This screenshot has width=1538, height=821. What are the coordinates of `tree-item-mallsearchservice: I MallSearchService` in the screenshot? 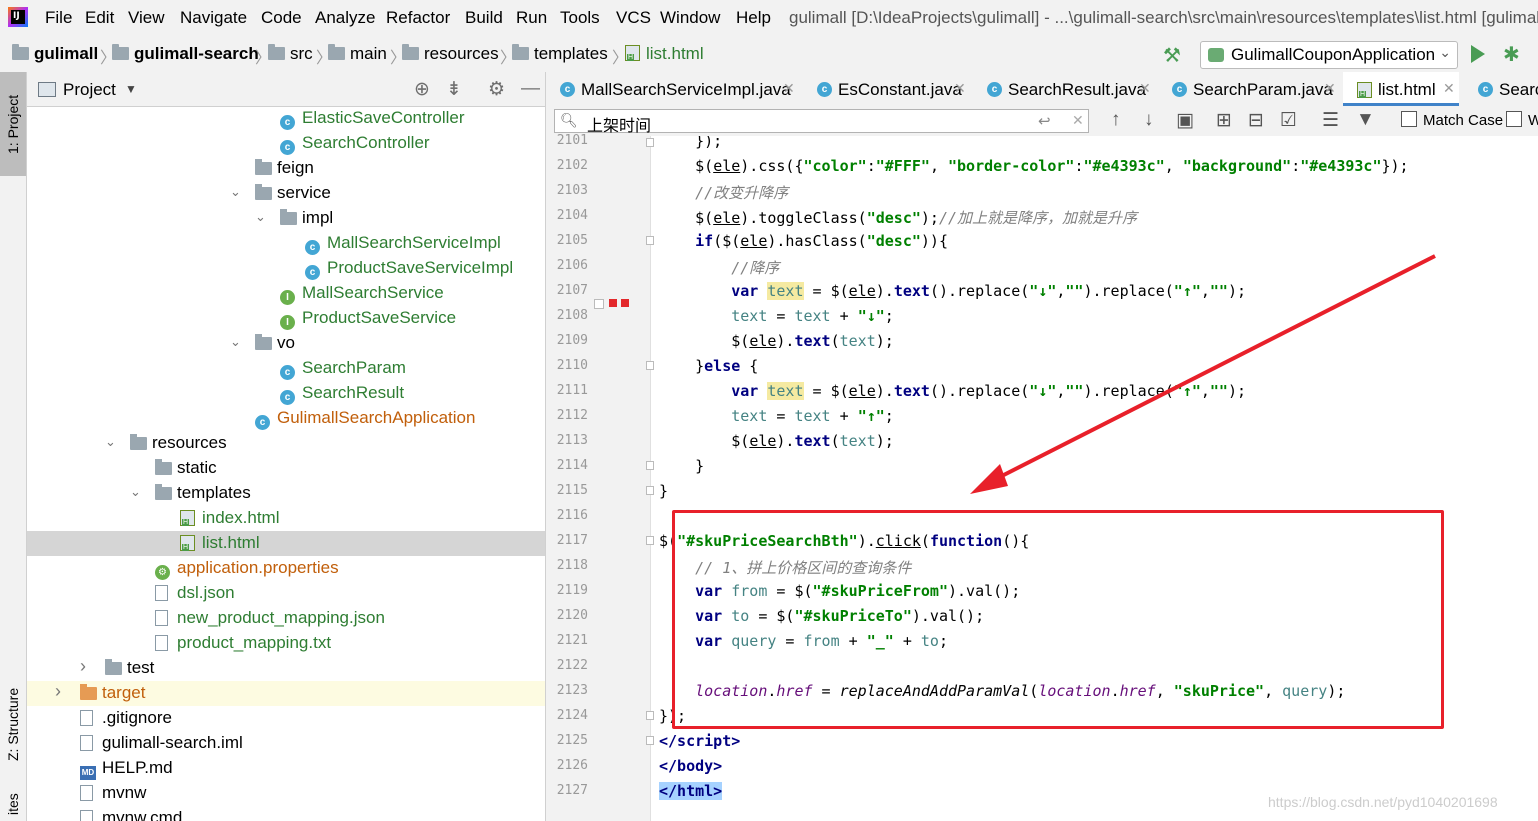 It's located at (286, 293).